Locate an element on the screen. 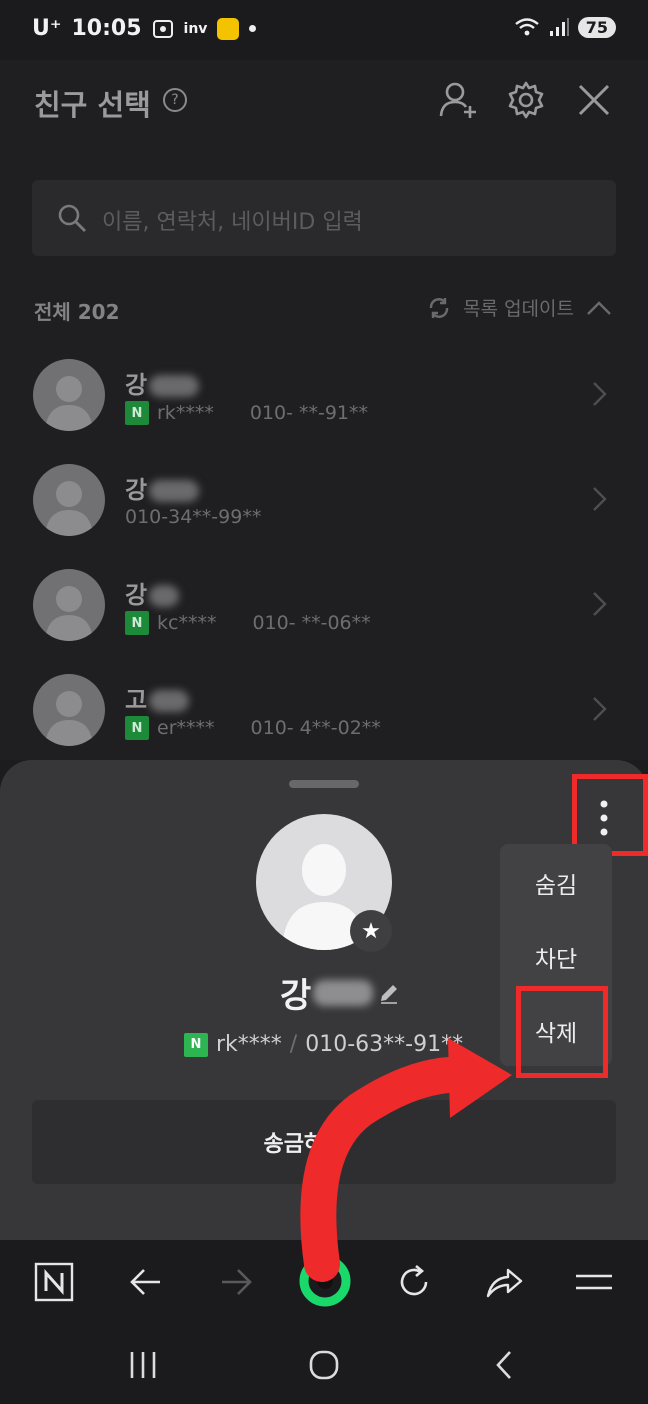 The width and height of the screenshot is (648, 1404). edit-pencil-icon is located at coordinates (389, 993).